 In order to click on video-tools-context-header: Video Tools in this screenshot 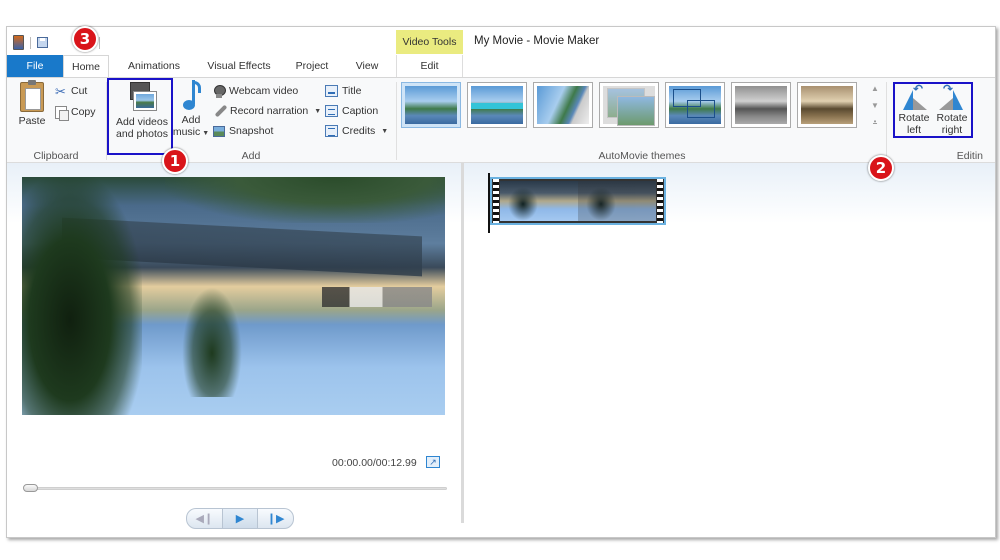, I will do `click(429, 42)`.